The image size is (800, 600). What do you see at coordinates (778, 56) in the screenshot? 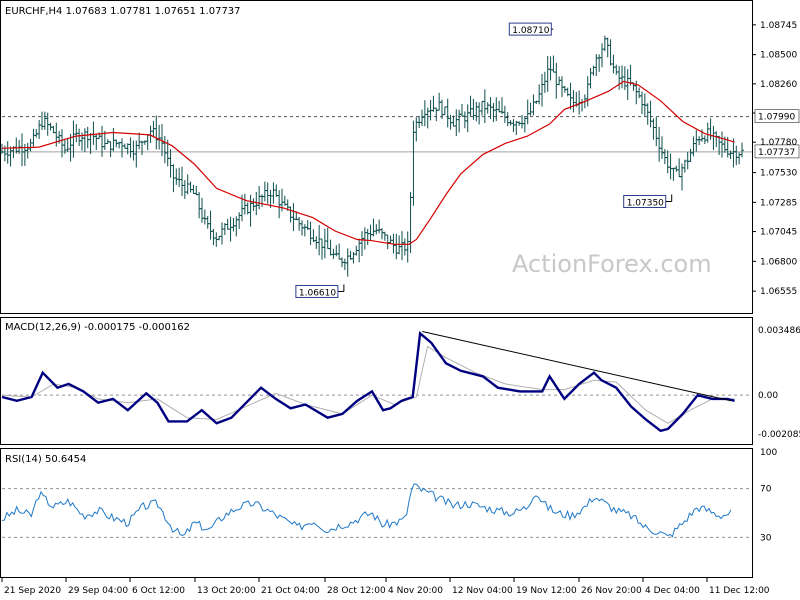
I see `y-tick-label: 1.08500` at bounding box center [778, 56].